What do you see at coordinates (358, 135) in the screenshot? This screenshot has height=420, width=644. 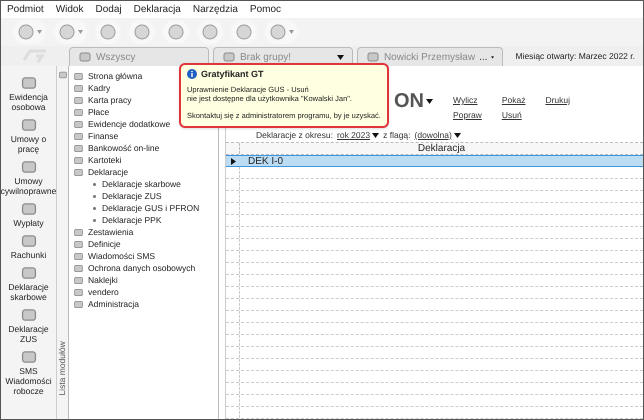 I see `period-dropdown: rok 2023` at bounding box center [358, 135].